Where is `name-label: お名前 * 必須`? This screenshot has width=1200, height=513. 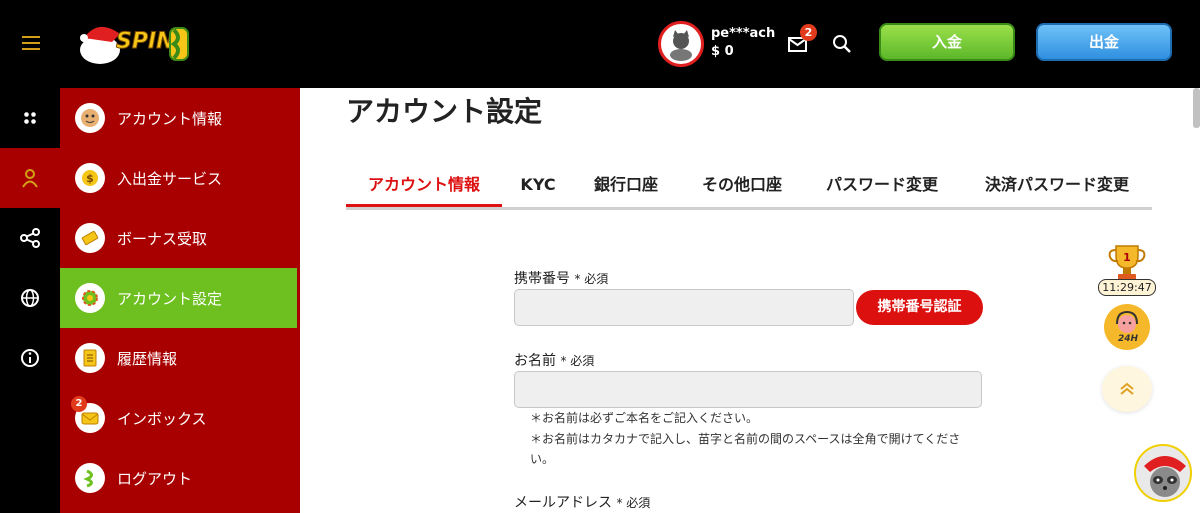 name-label: お名前 * 必須 is located at coordinates (554, 360).